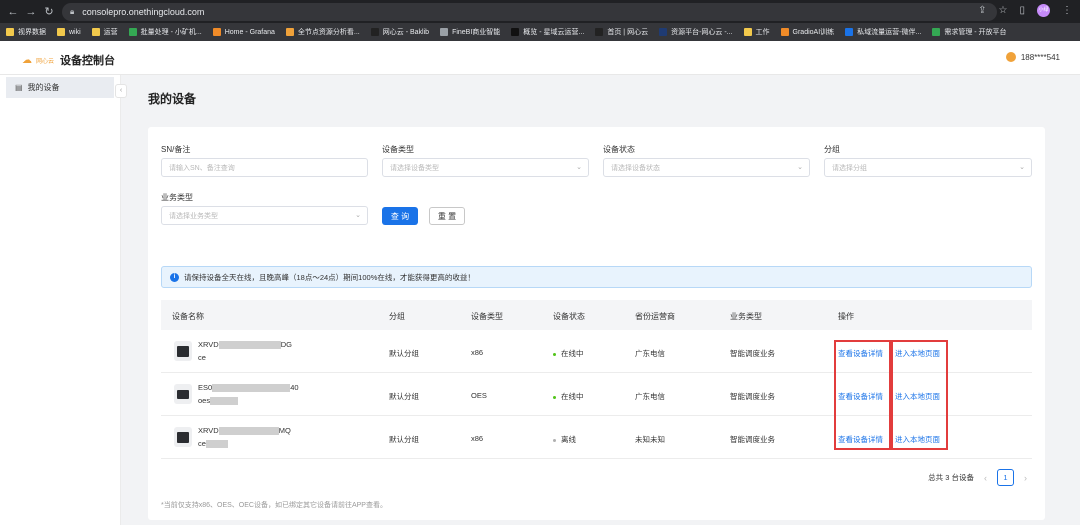  Describe the element at coordinates (400, 216) in the screenshot. I see `search-button: 查 询` at that location.